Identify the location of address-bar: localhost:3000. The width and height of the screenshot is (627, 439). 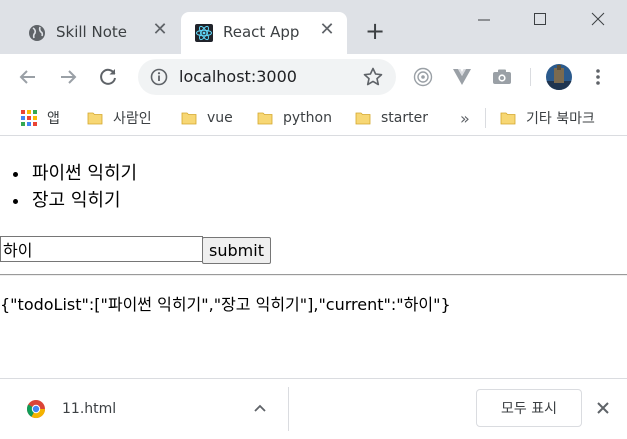
(267, 77).